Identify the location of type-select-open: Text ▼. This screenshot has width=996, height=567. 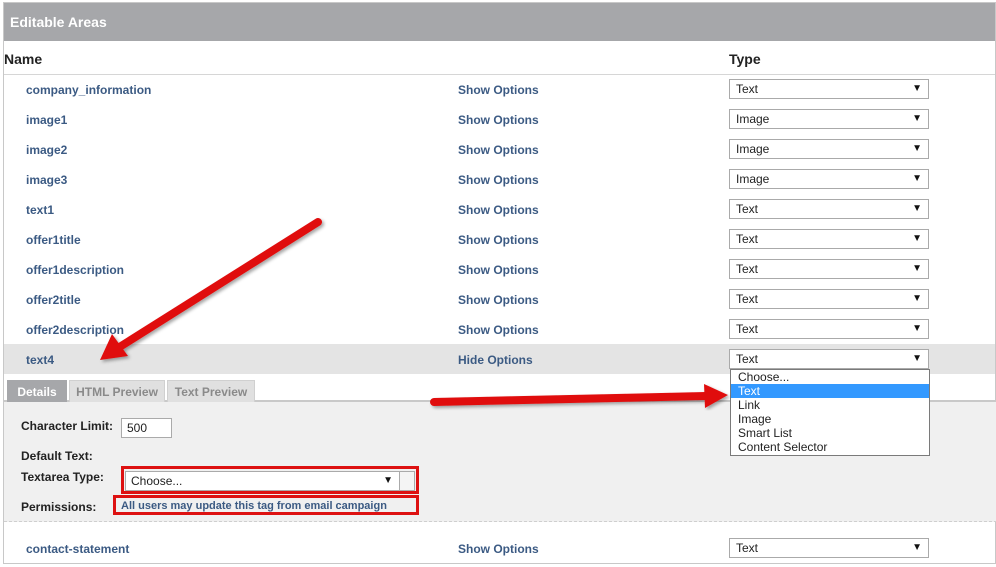
(829, 359).